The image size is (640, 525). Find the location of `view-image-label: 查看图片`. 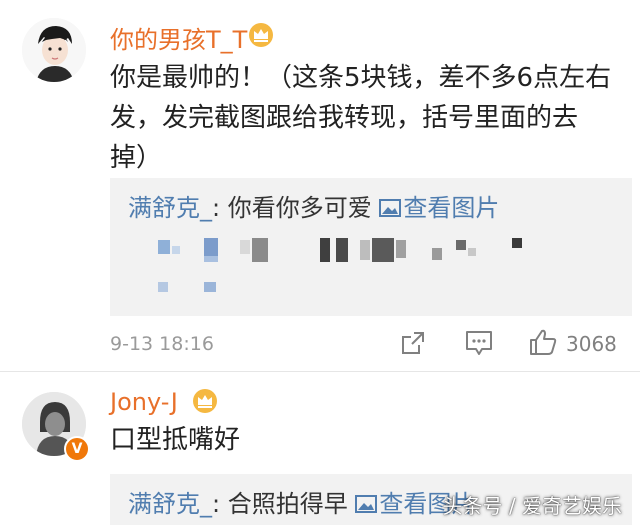

view-image-label: 查看图片 is located at coordinates (451, 208).